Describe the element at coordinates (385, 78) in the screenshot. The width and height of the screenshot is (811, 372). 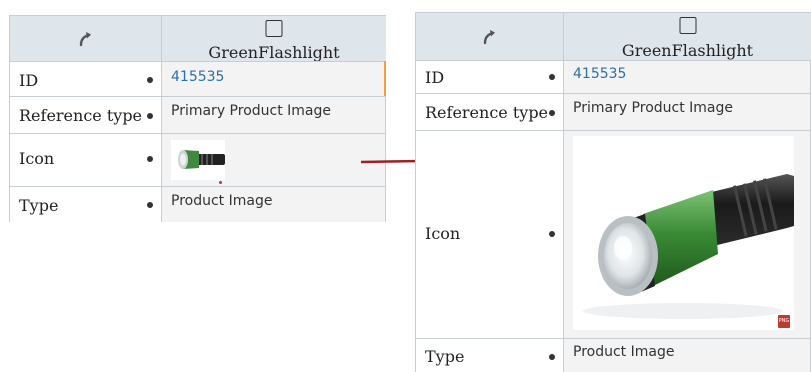
I see `focus-highlight` at that location.